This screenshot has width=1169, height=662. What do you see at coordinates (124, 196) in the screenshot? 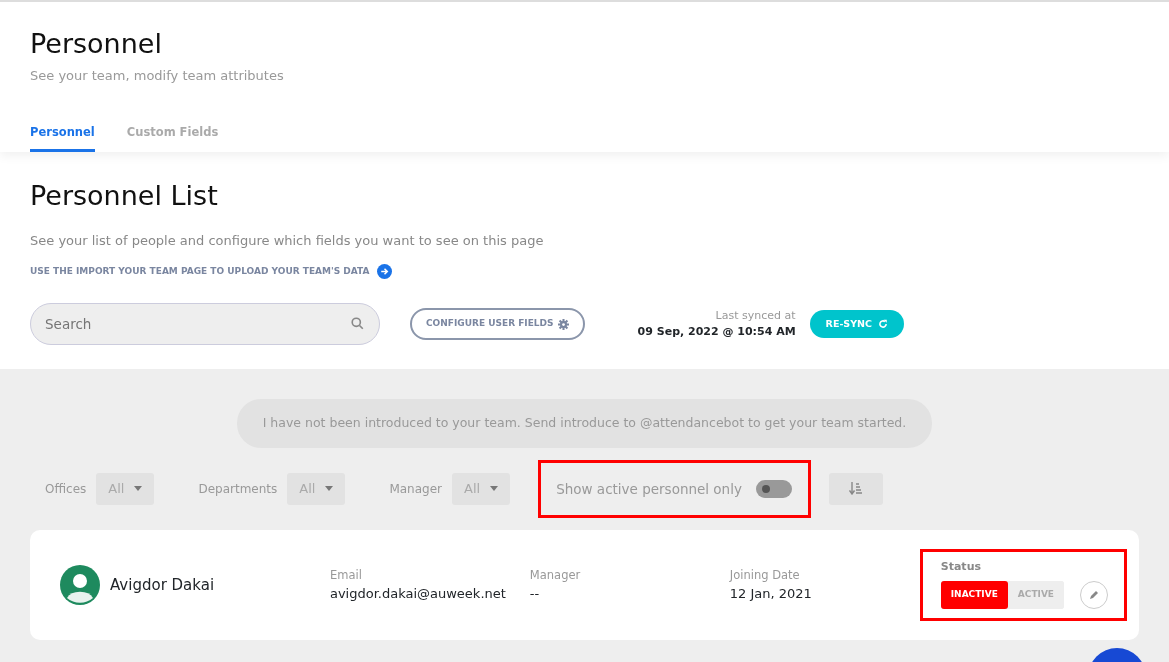
I see `section-title: Personnel List` at bounding box center [124, 196].